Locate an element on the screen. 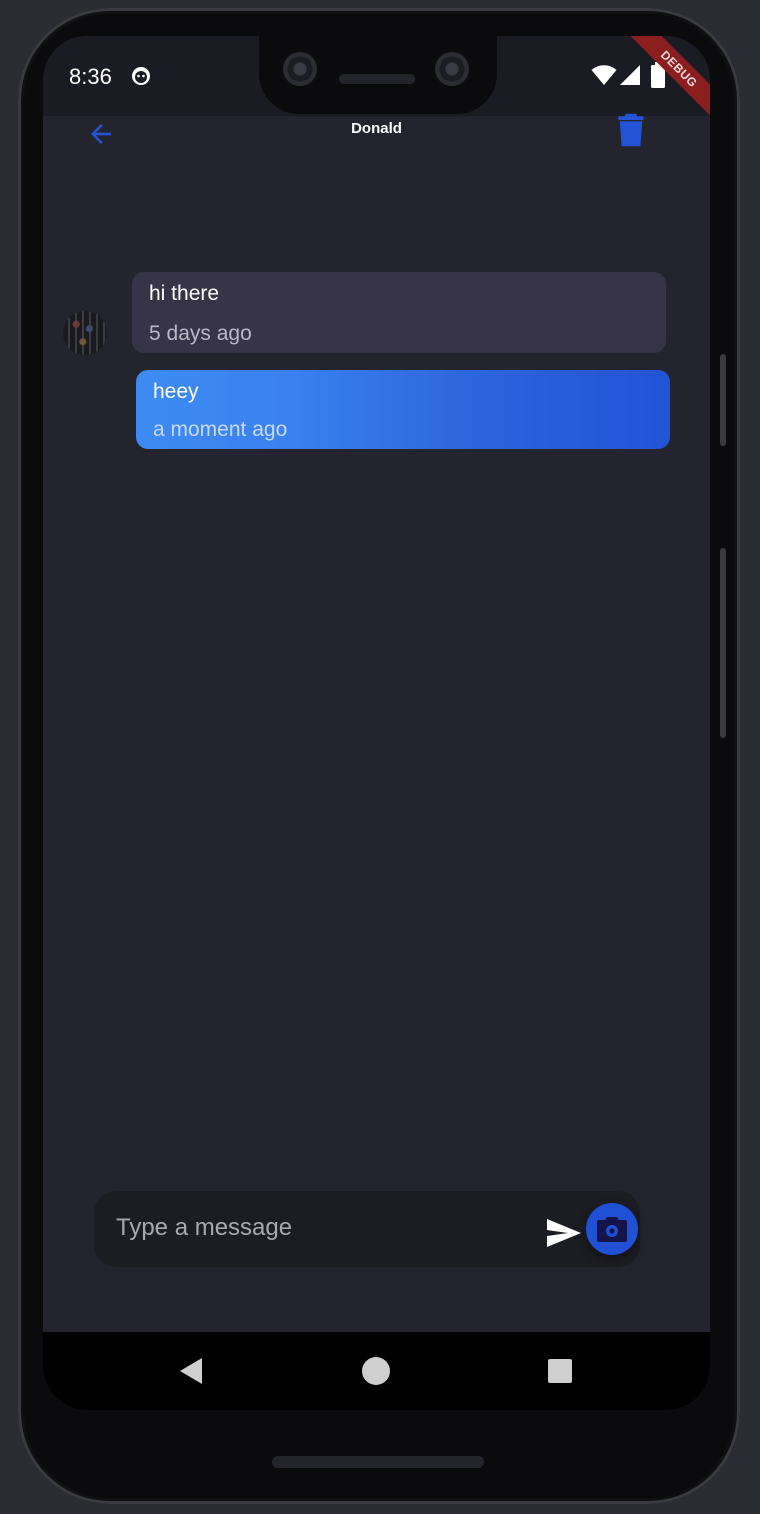 This screenshot has height=1514, width=760. send-icon is located at coordinates (564, 1233).